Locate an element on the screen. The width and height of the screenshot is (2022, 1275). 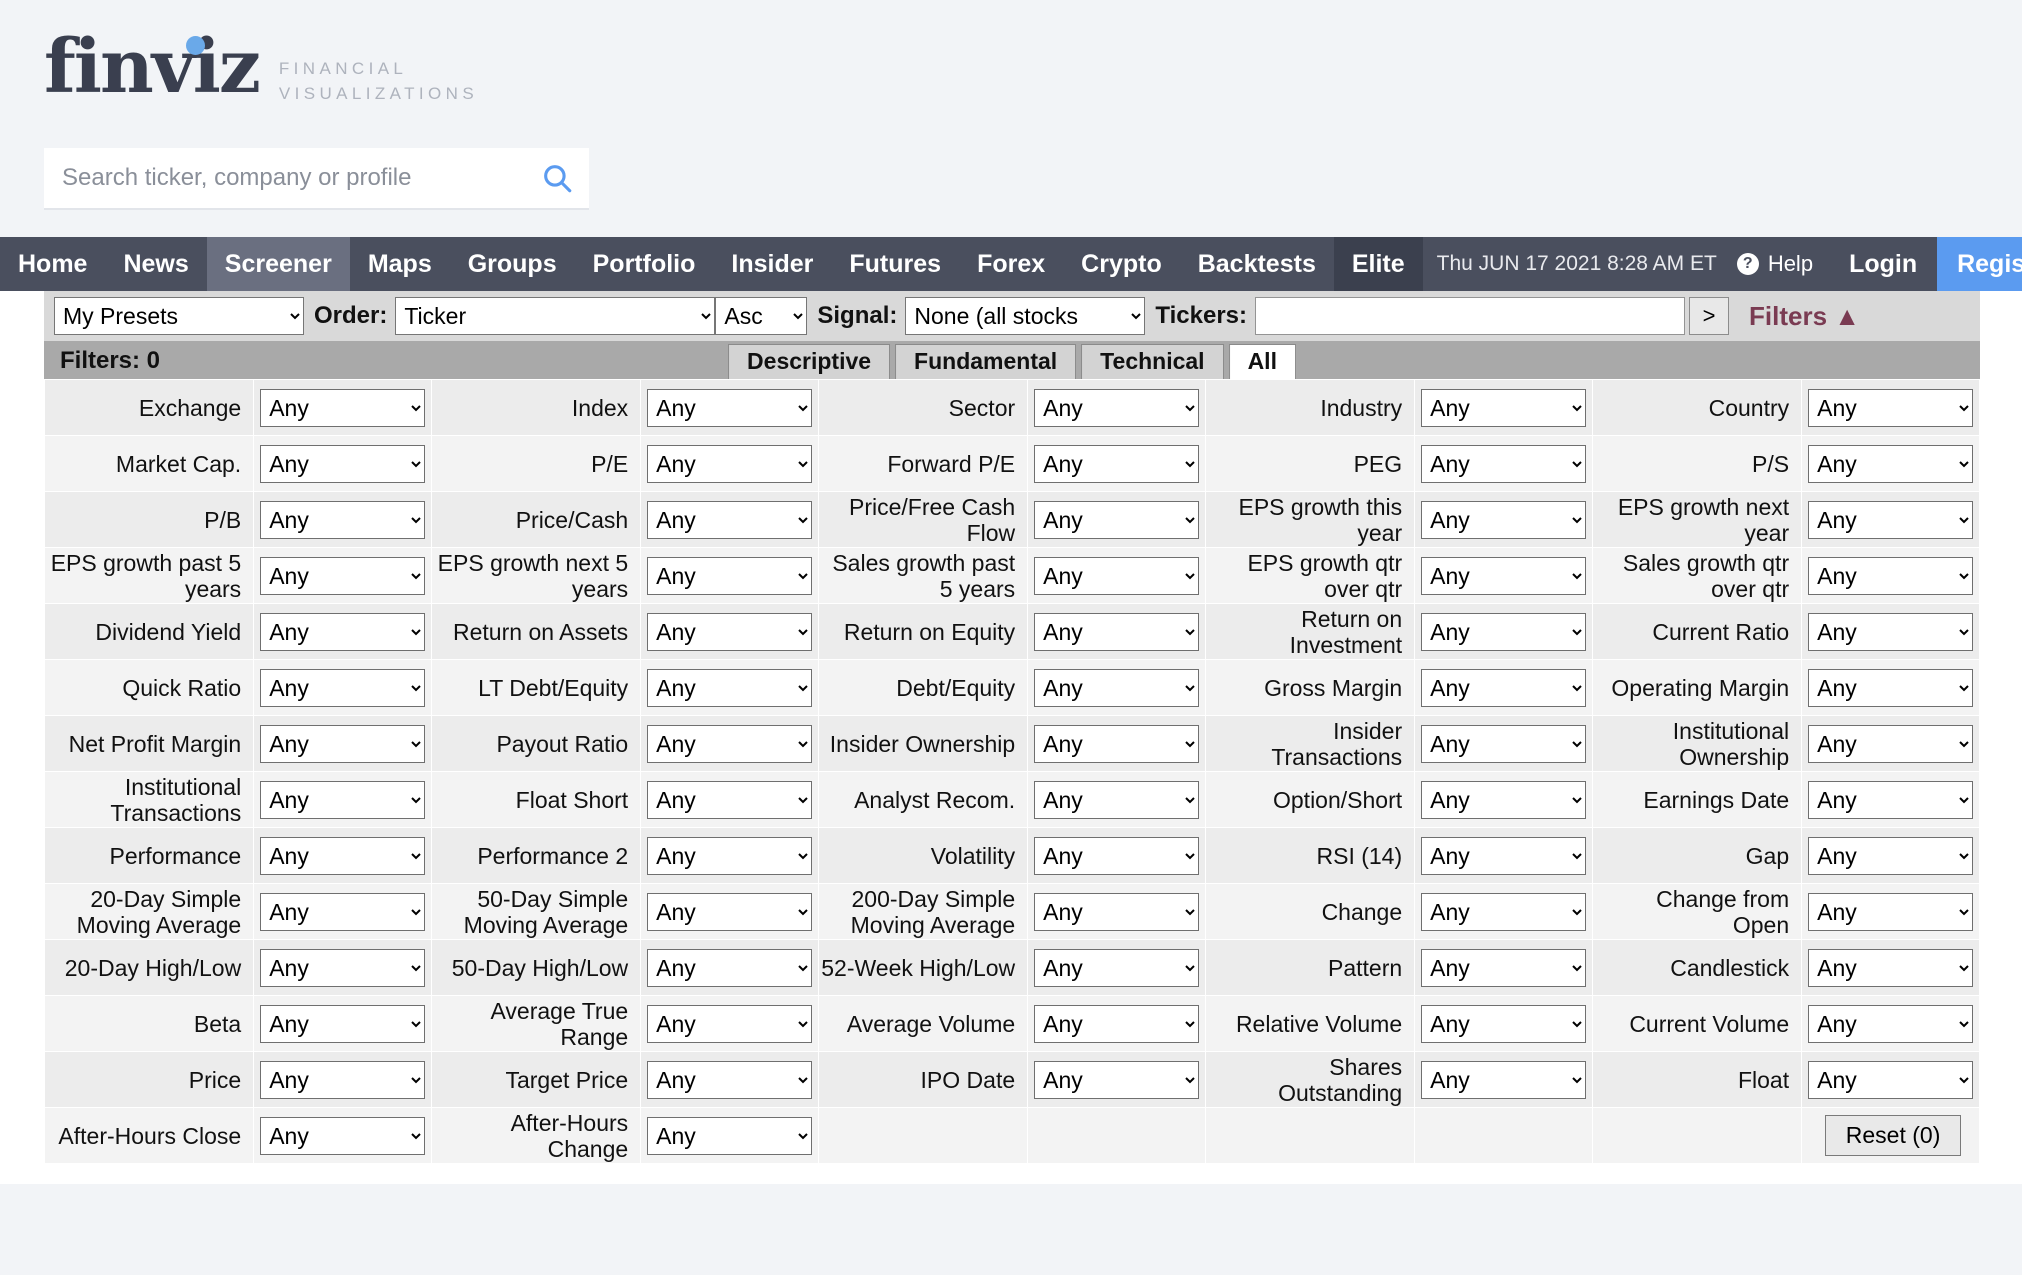
filter-select-eps-growth-next-year: Any is located at coordinates (1891, 519).